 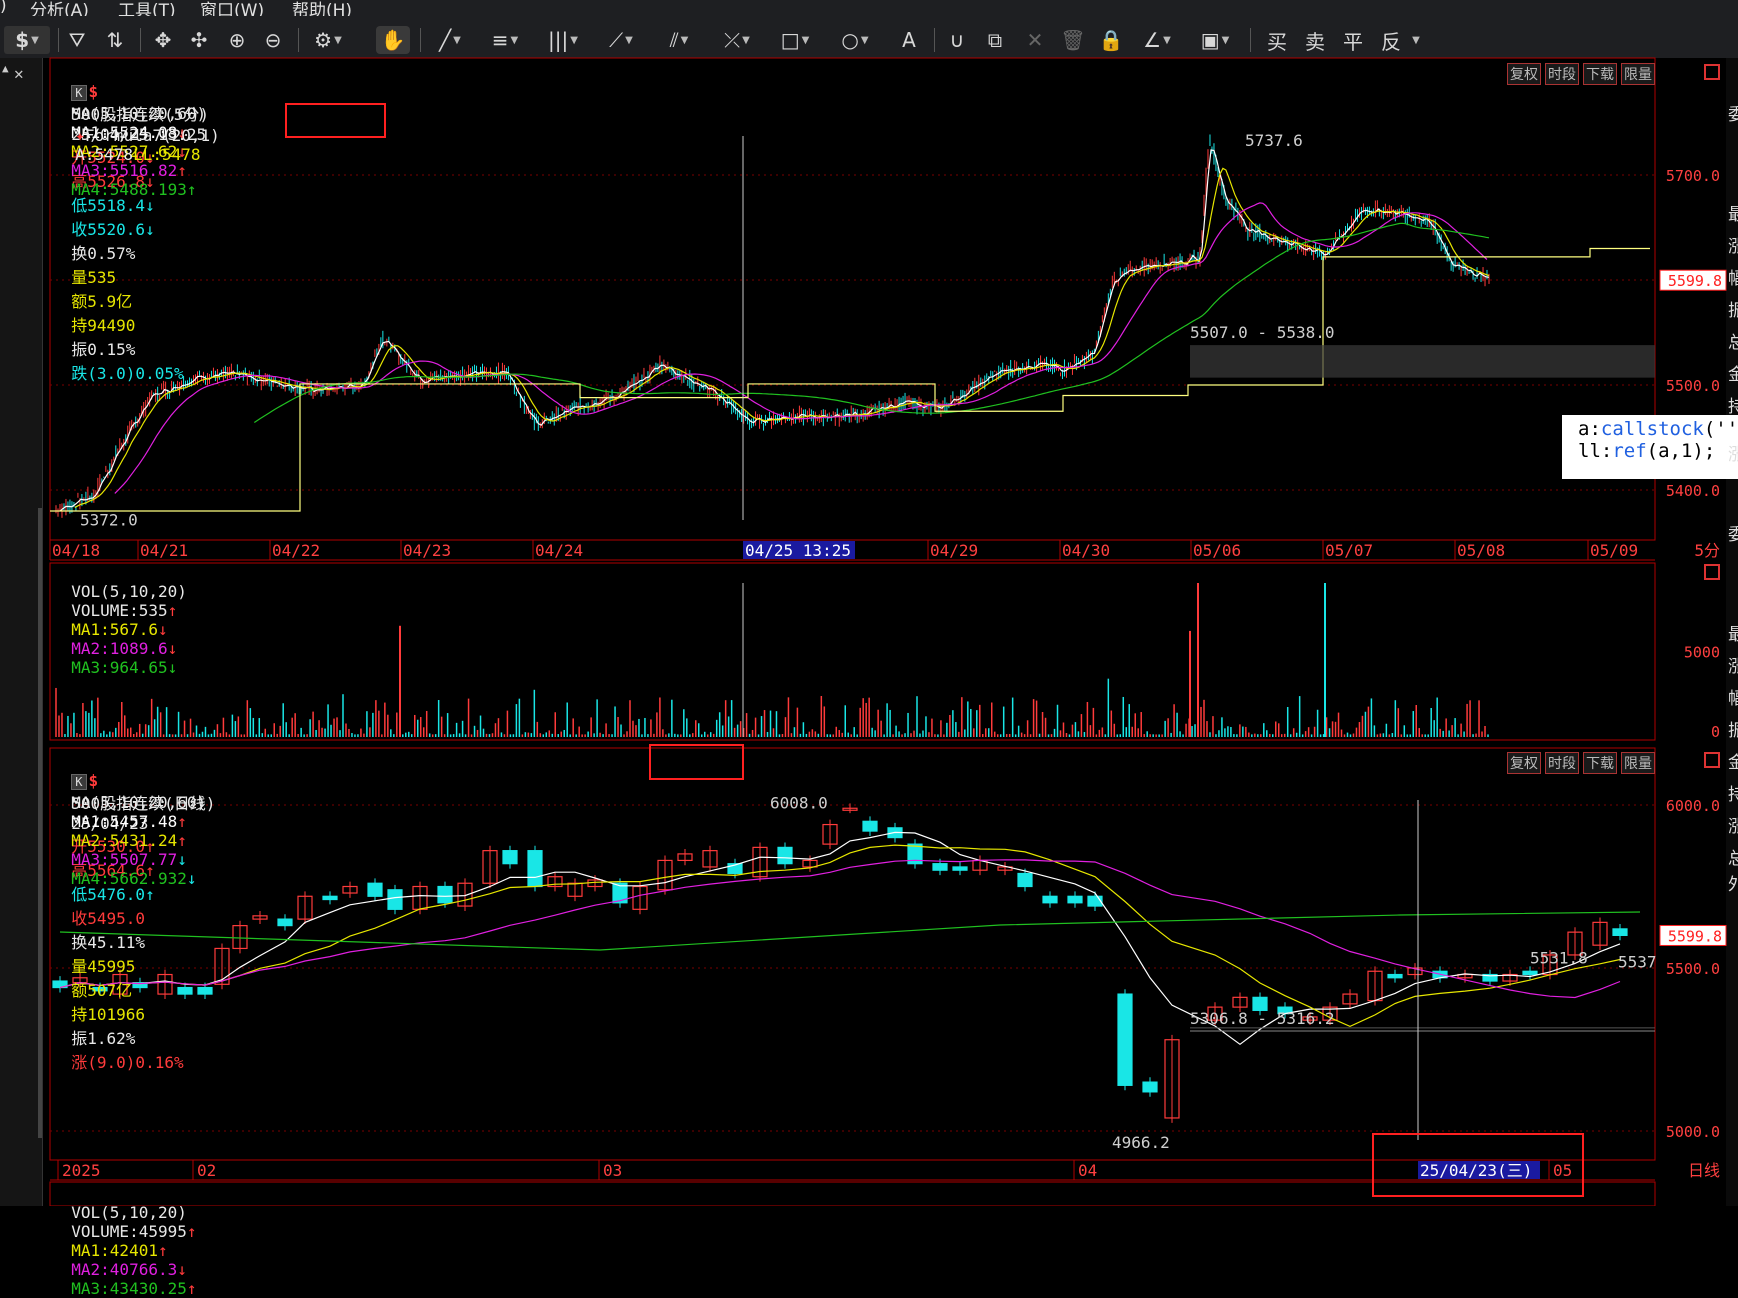 I want to click on tooltip-a: a:, so click(x=1589, y=429).